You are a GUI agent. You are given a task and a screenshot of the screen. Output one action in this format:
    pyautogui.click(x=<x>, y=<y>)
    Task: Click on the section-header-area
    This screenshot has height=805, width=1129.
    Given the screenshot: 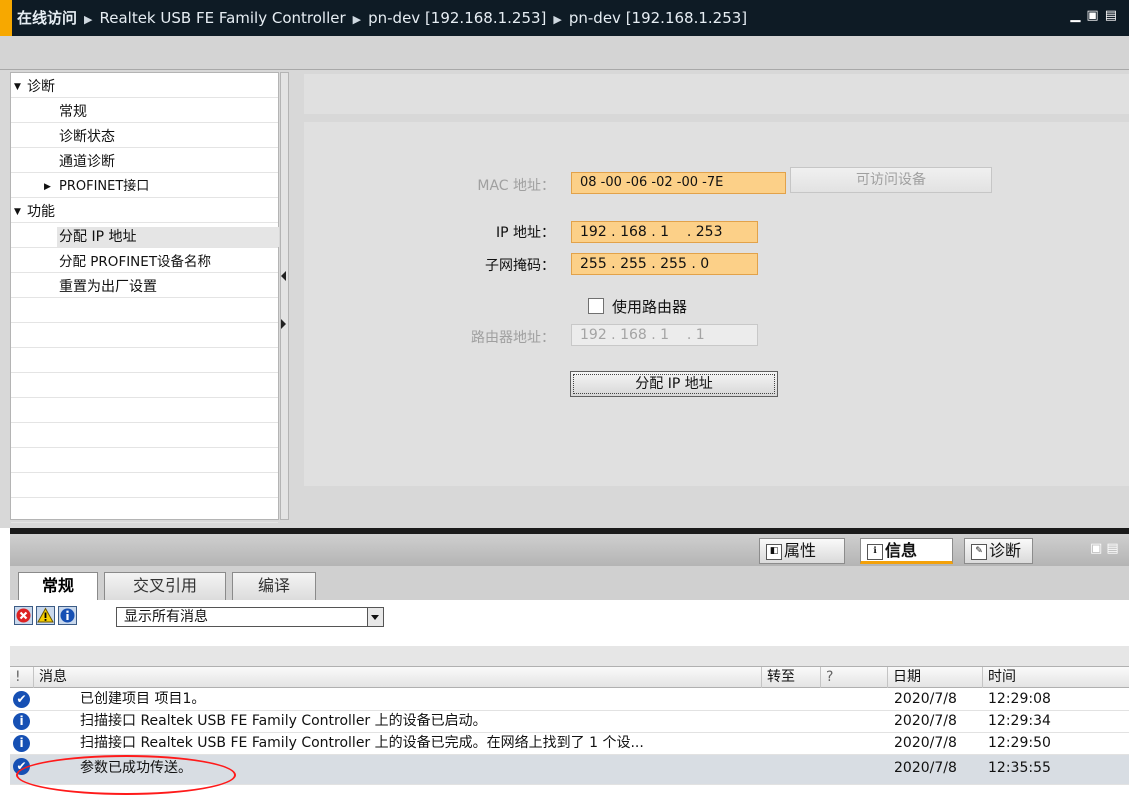 What is the action you would take?
    pyautogui.click(x=716, y=94)
    